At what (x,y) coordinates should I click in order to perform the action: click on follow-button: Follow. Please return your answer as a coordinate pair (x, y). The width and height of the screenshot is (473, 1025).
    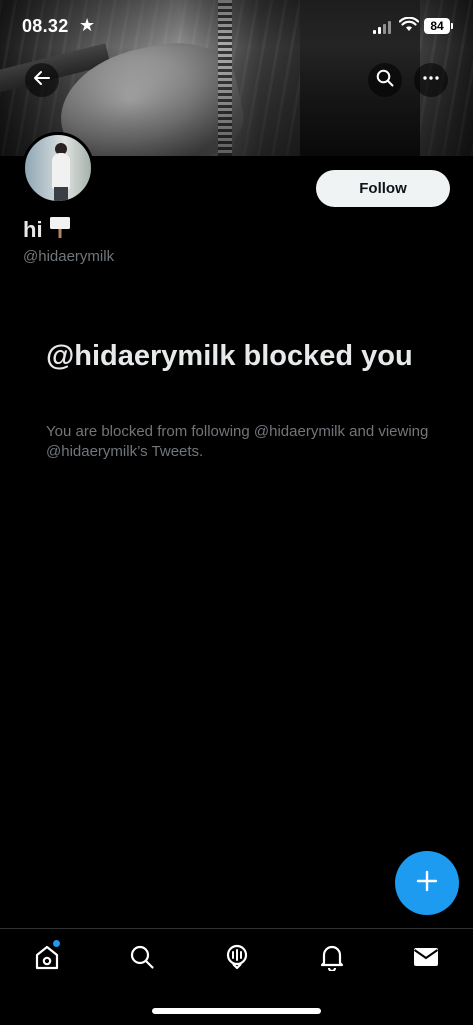
    Looking at the image, I should click on (383, 188).